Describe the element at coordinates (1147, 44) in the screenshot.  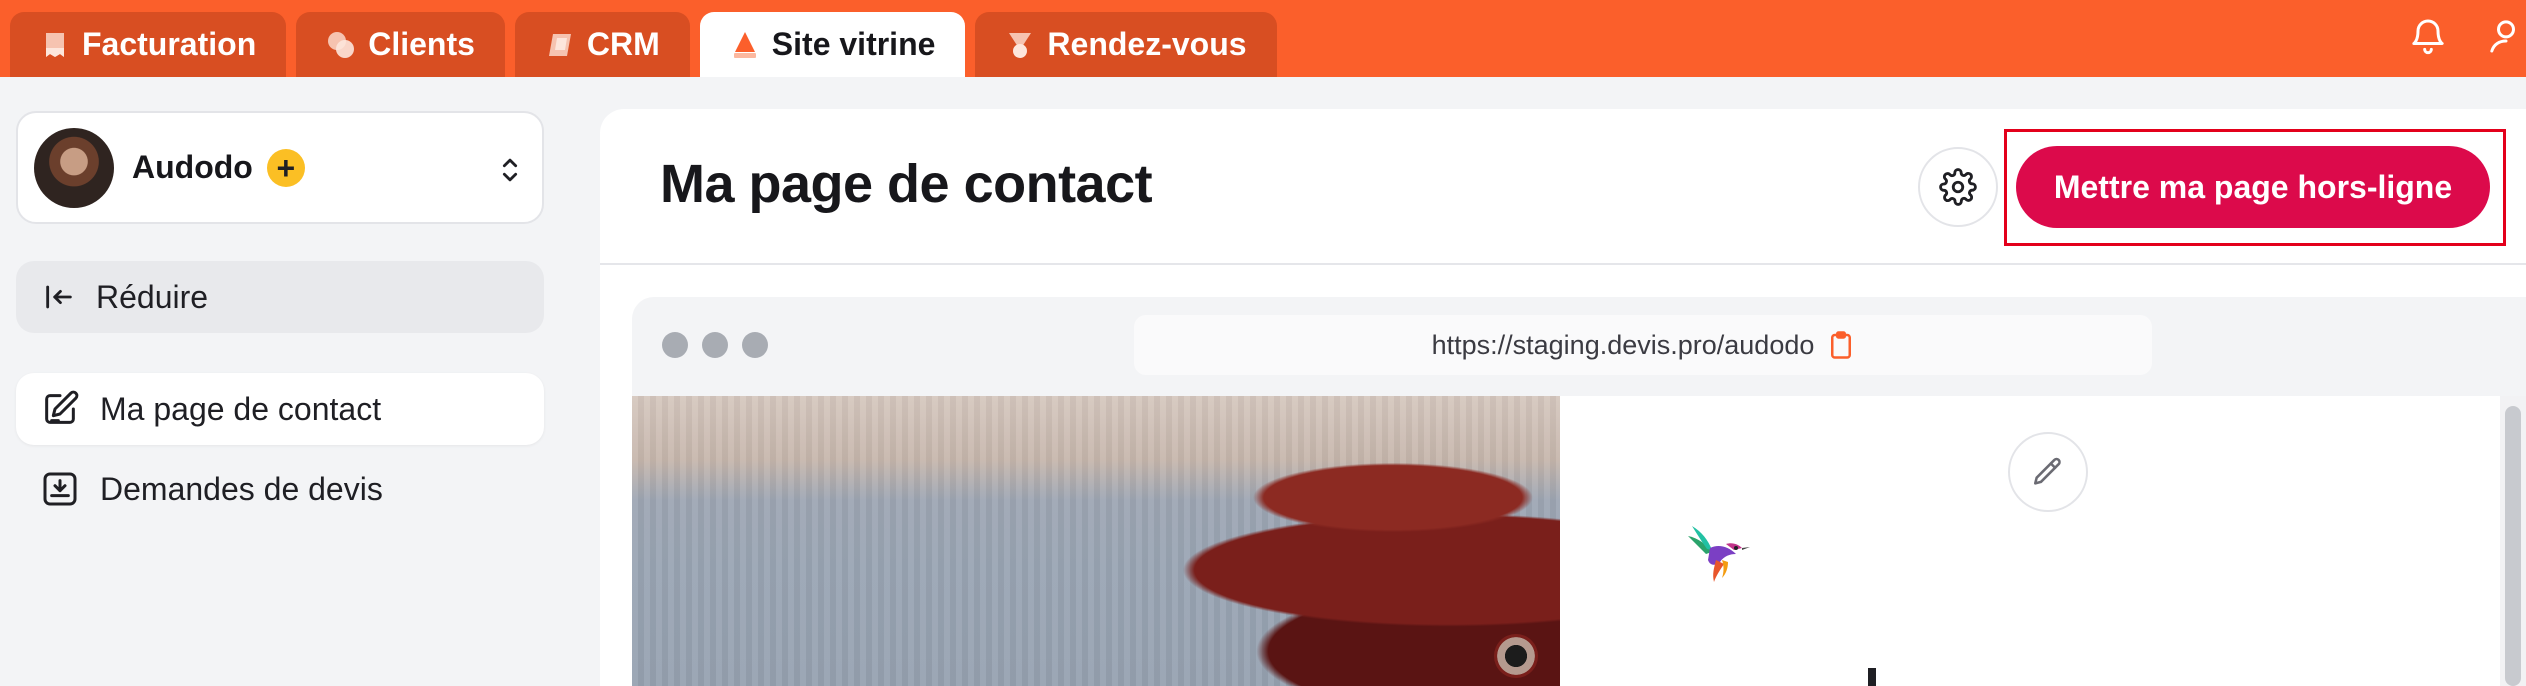
I see `tab-label: Rendez-vous` at that location.